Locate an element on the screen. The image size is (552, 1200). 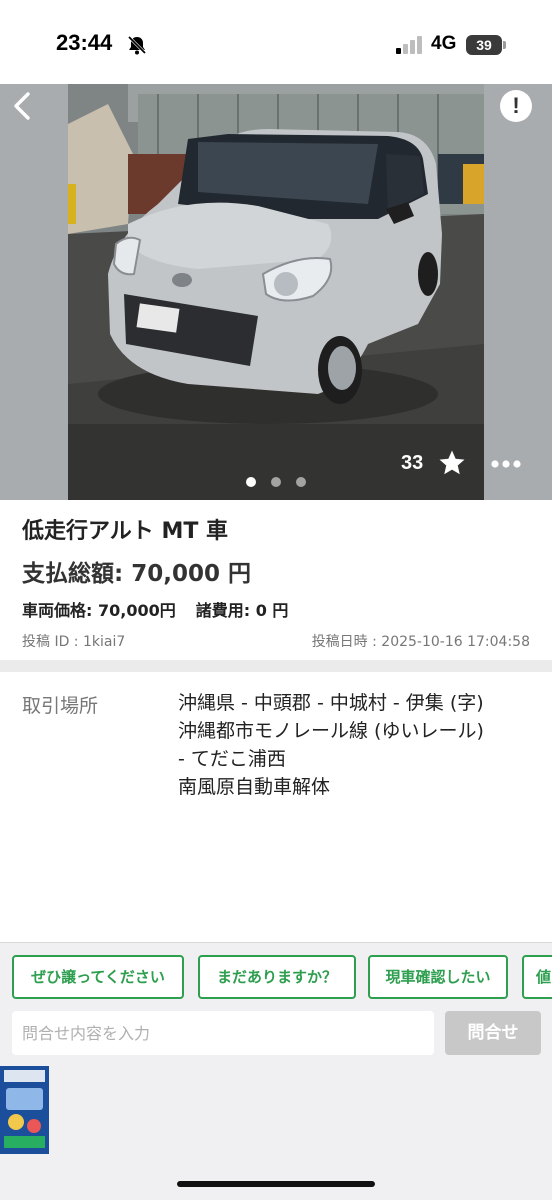
inquiry-input is located at coordinates (223, 1033).